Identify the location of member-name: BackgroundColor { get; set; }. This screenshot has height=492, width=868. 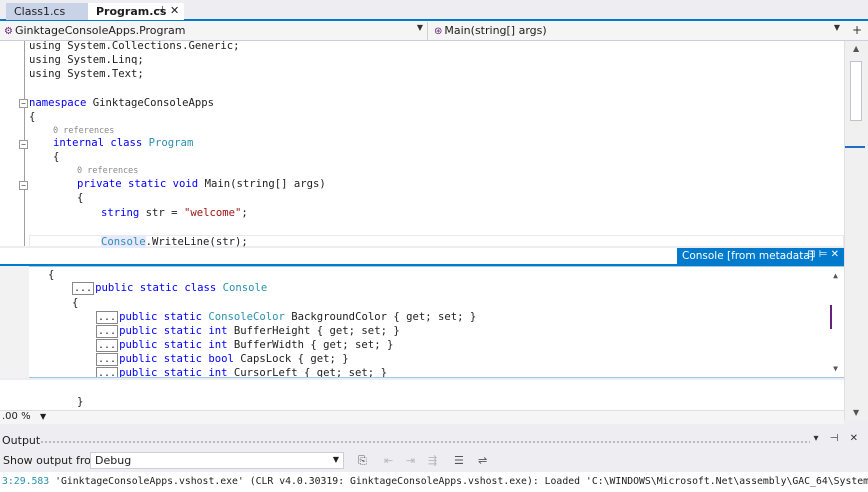
(380, 317).